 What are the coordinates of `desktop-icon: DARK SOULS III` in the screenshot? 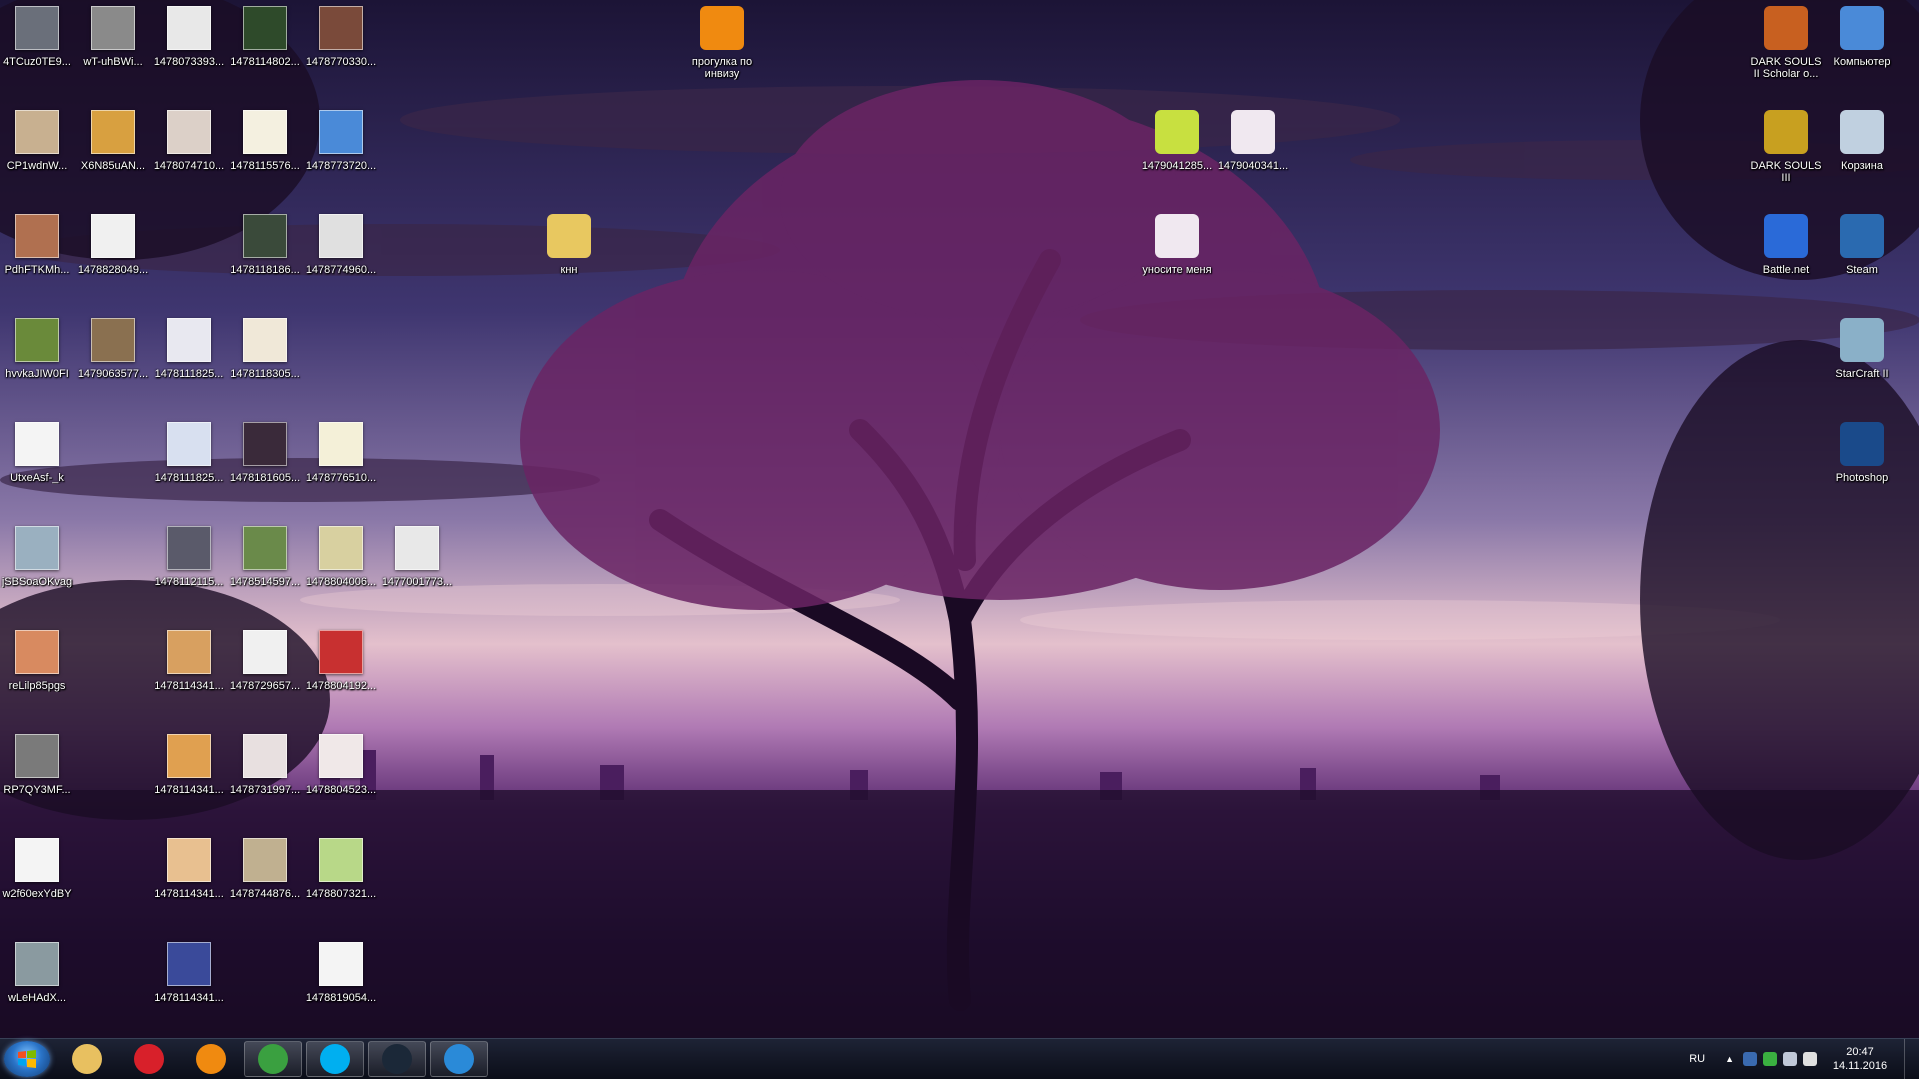 It's located at (1786, 154).